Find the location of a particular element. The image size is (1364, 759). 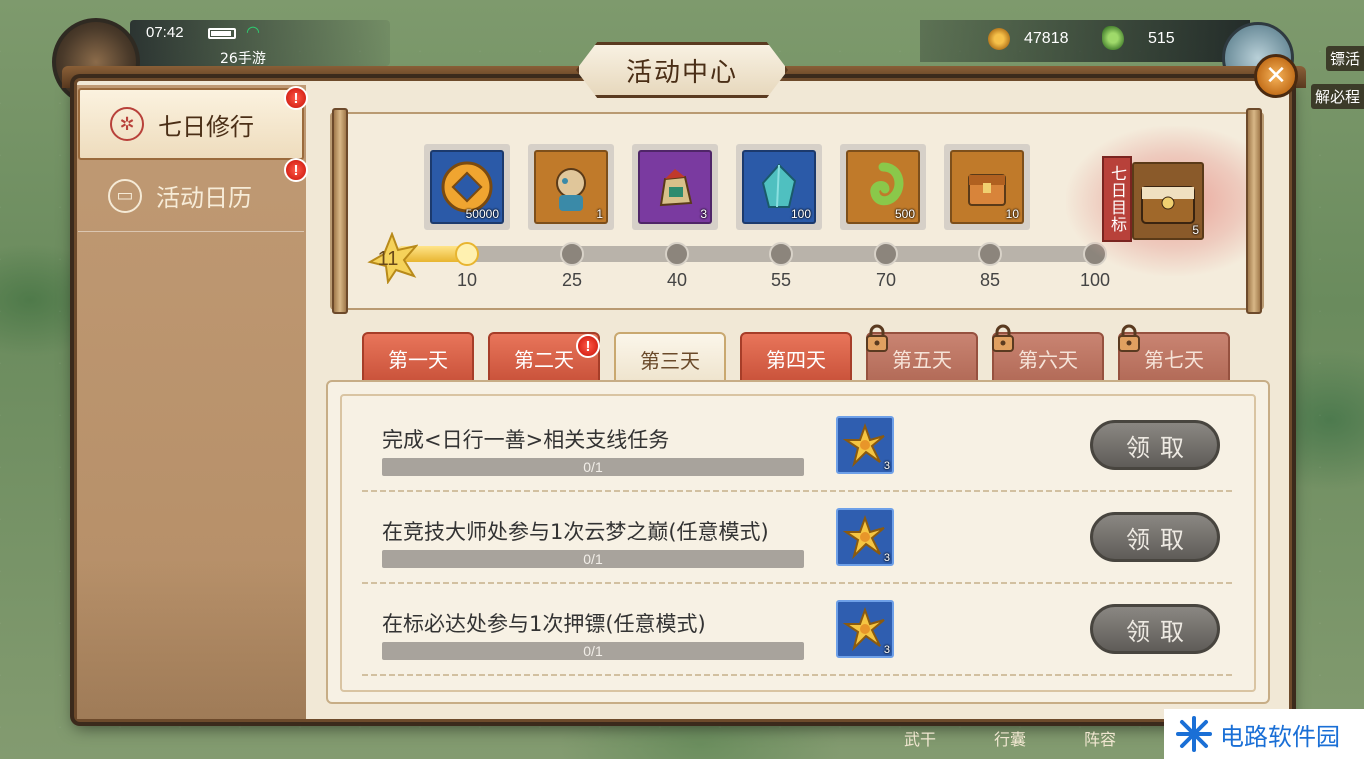

seven-day-icon: ✲ is located at coordinates (127, 124).